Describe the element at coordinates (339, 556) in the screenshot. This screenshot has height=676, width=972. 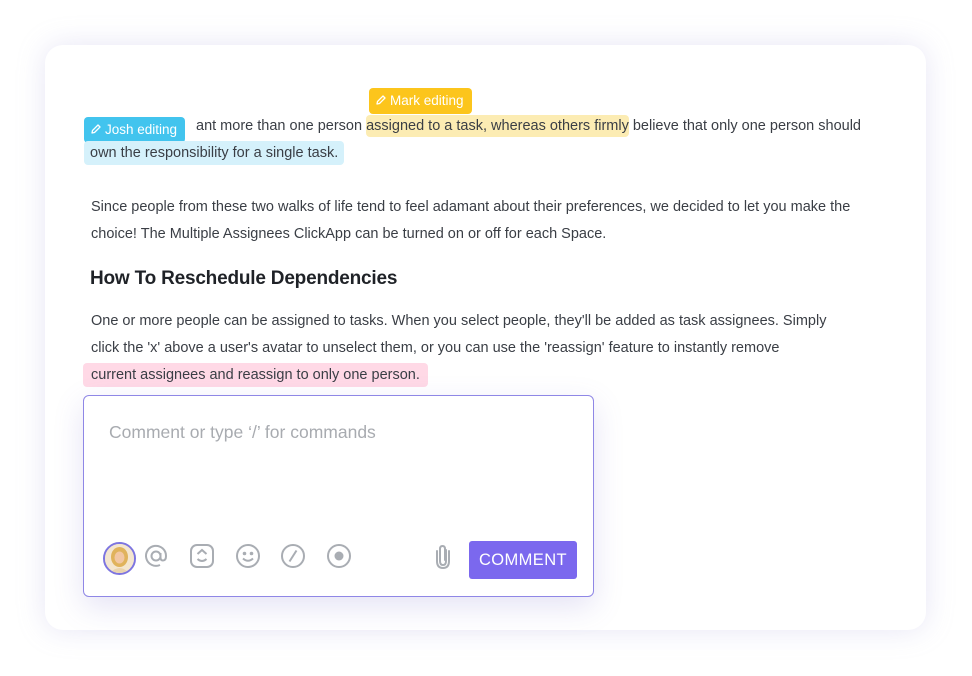
I see `record-icon` at that location.